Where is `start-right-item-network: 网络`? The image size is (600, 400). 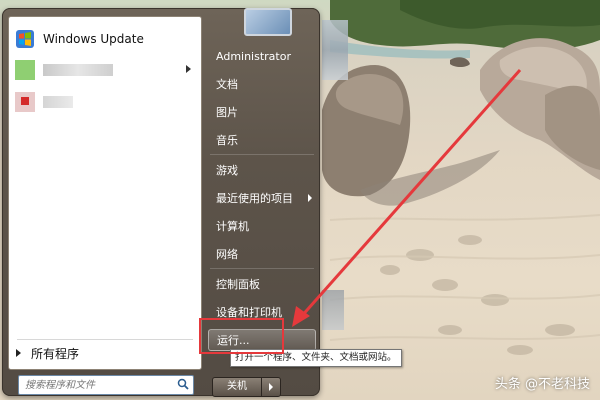 start-right-item-network: 网络 is located at coordinates (262, 254).